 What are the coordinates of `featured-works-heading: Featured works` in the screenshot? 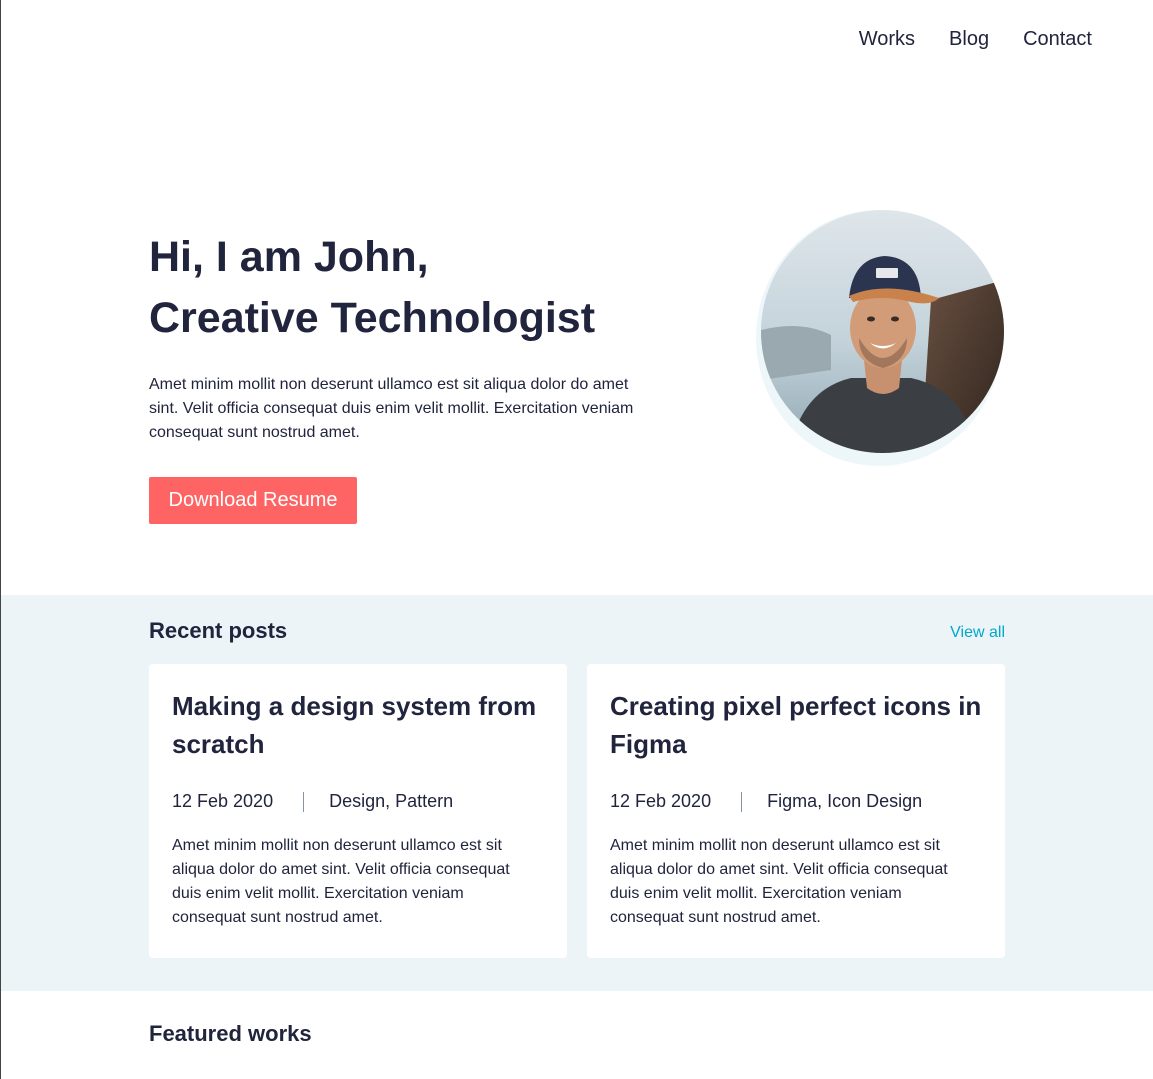 It's located at (230, 1033).